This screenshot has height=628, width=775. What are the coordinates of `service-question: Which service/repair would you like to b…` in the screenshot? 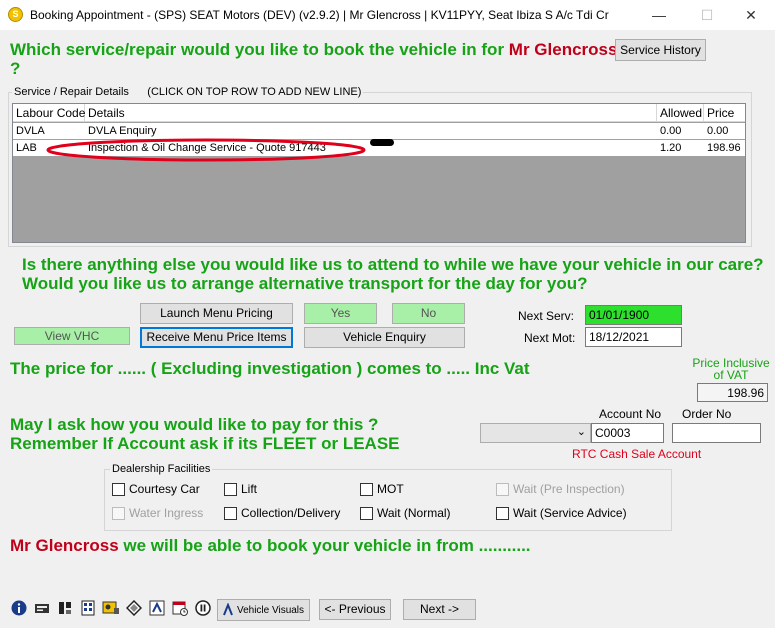 It's located at (313, 49).